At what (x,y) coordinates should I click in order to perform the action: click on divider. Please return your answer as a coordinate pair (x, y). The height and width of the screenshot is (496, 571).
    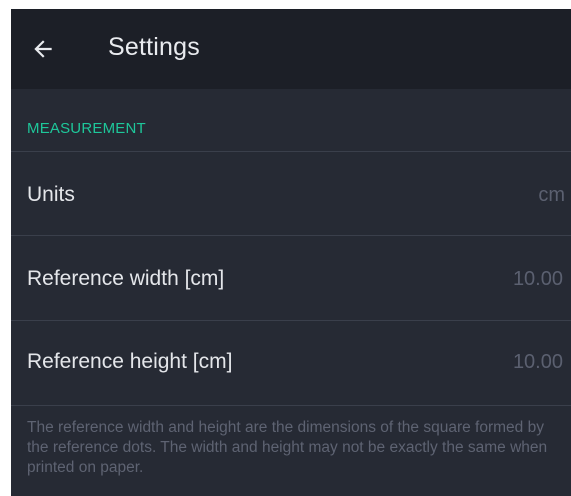
    Looking at the image, I should click on (291, 405).